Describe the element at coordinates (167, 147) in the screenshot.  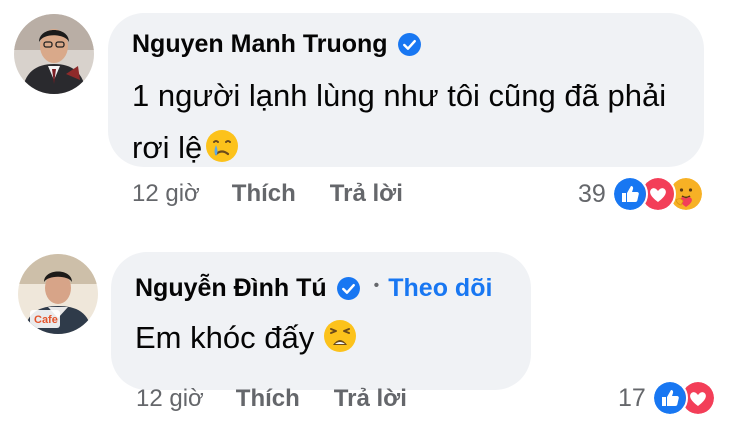
I see `comment-text-fragment: rơi lệ` at that location.